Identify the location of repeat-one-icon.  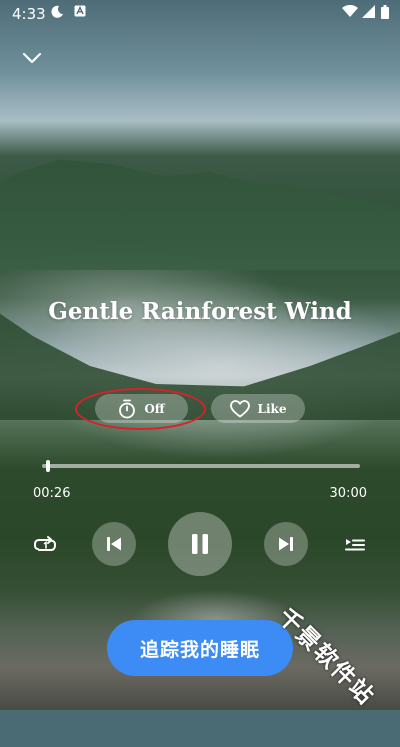
(45, 543).